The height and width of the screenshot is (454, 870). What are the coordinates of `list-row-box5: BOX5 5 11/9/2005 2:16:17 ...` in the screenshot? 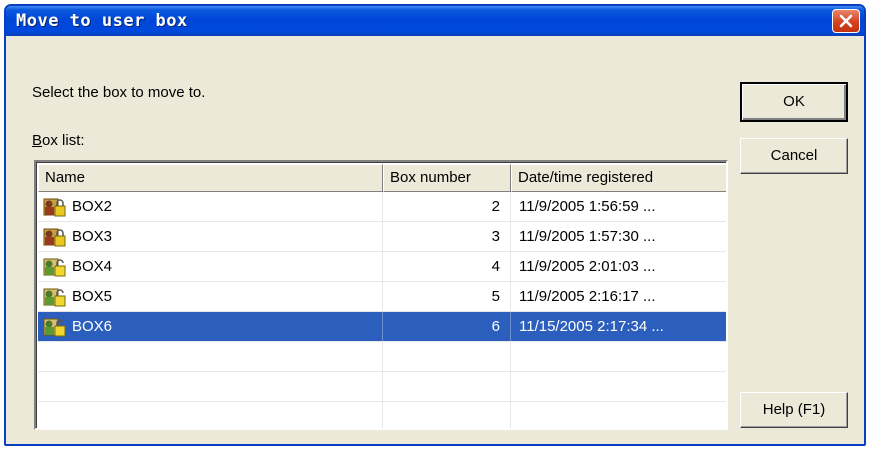 It's located at (382, 297).